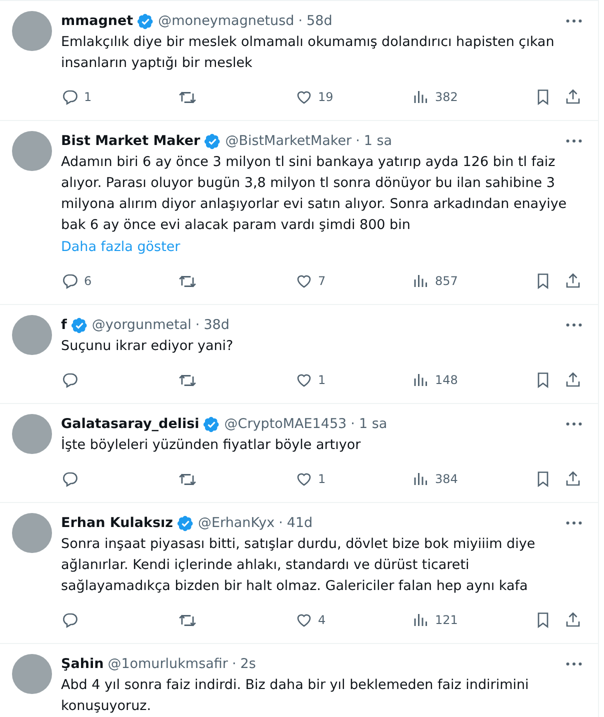 The height and width of the screenshot is (717, 604). Describe the element at coordinates (142, 325) in the screenshot. I see `user-handle: @yorgunmetal` at that location.